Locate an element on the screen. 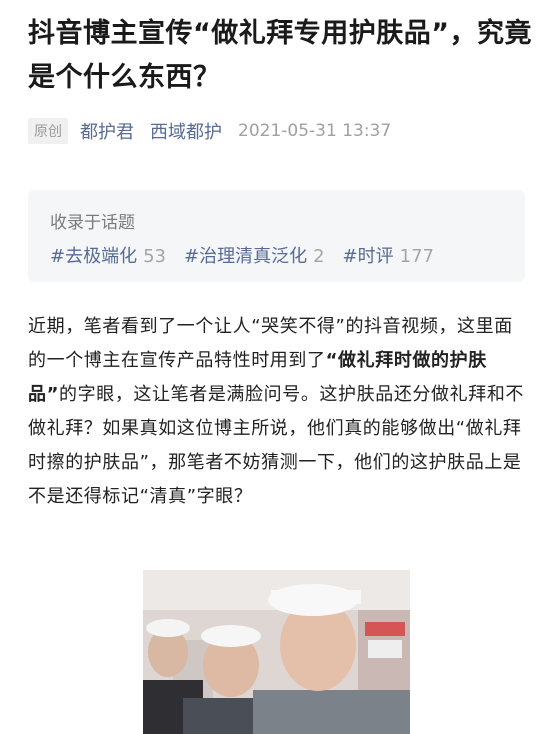 This screenshot has height=734, width=553. photo-illustration is located at coordinates (276, 652).